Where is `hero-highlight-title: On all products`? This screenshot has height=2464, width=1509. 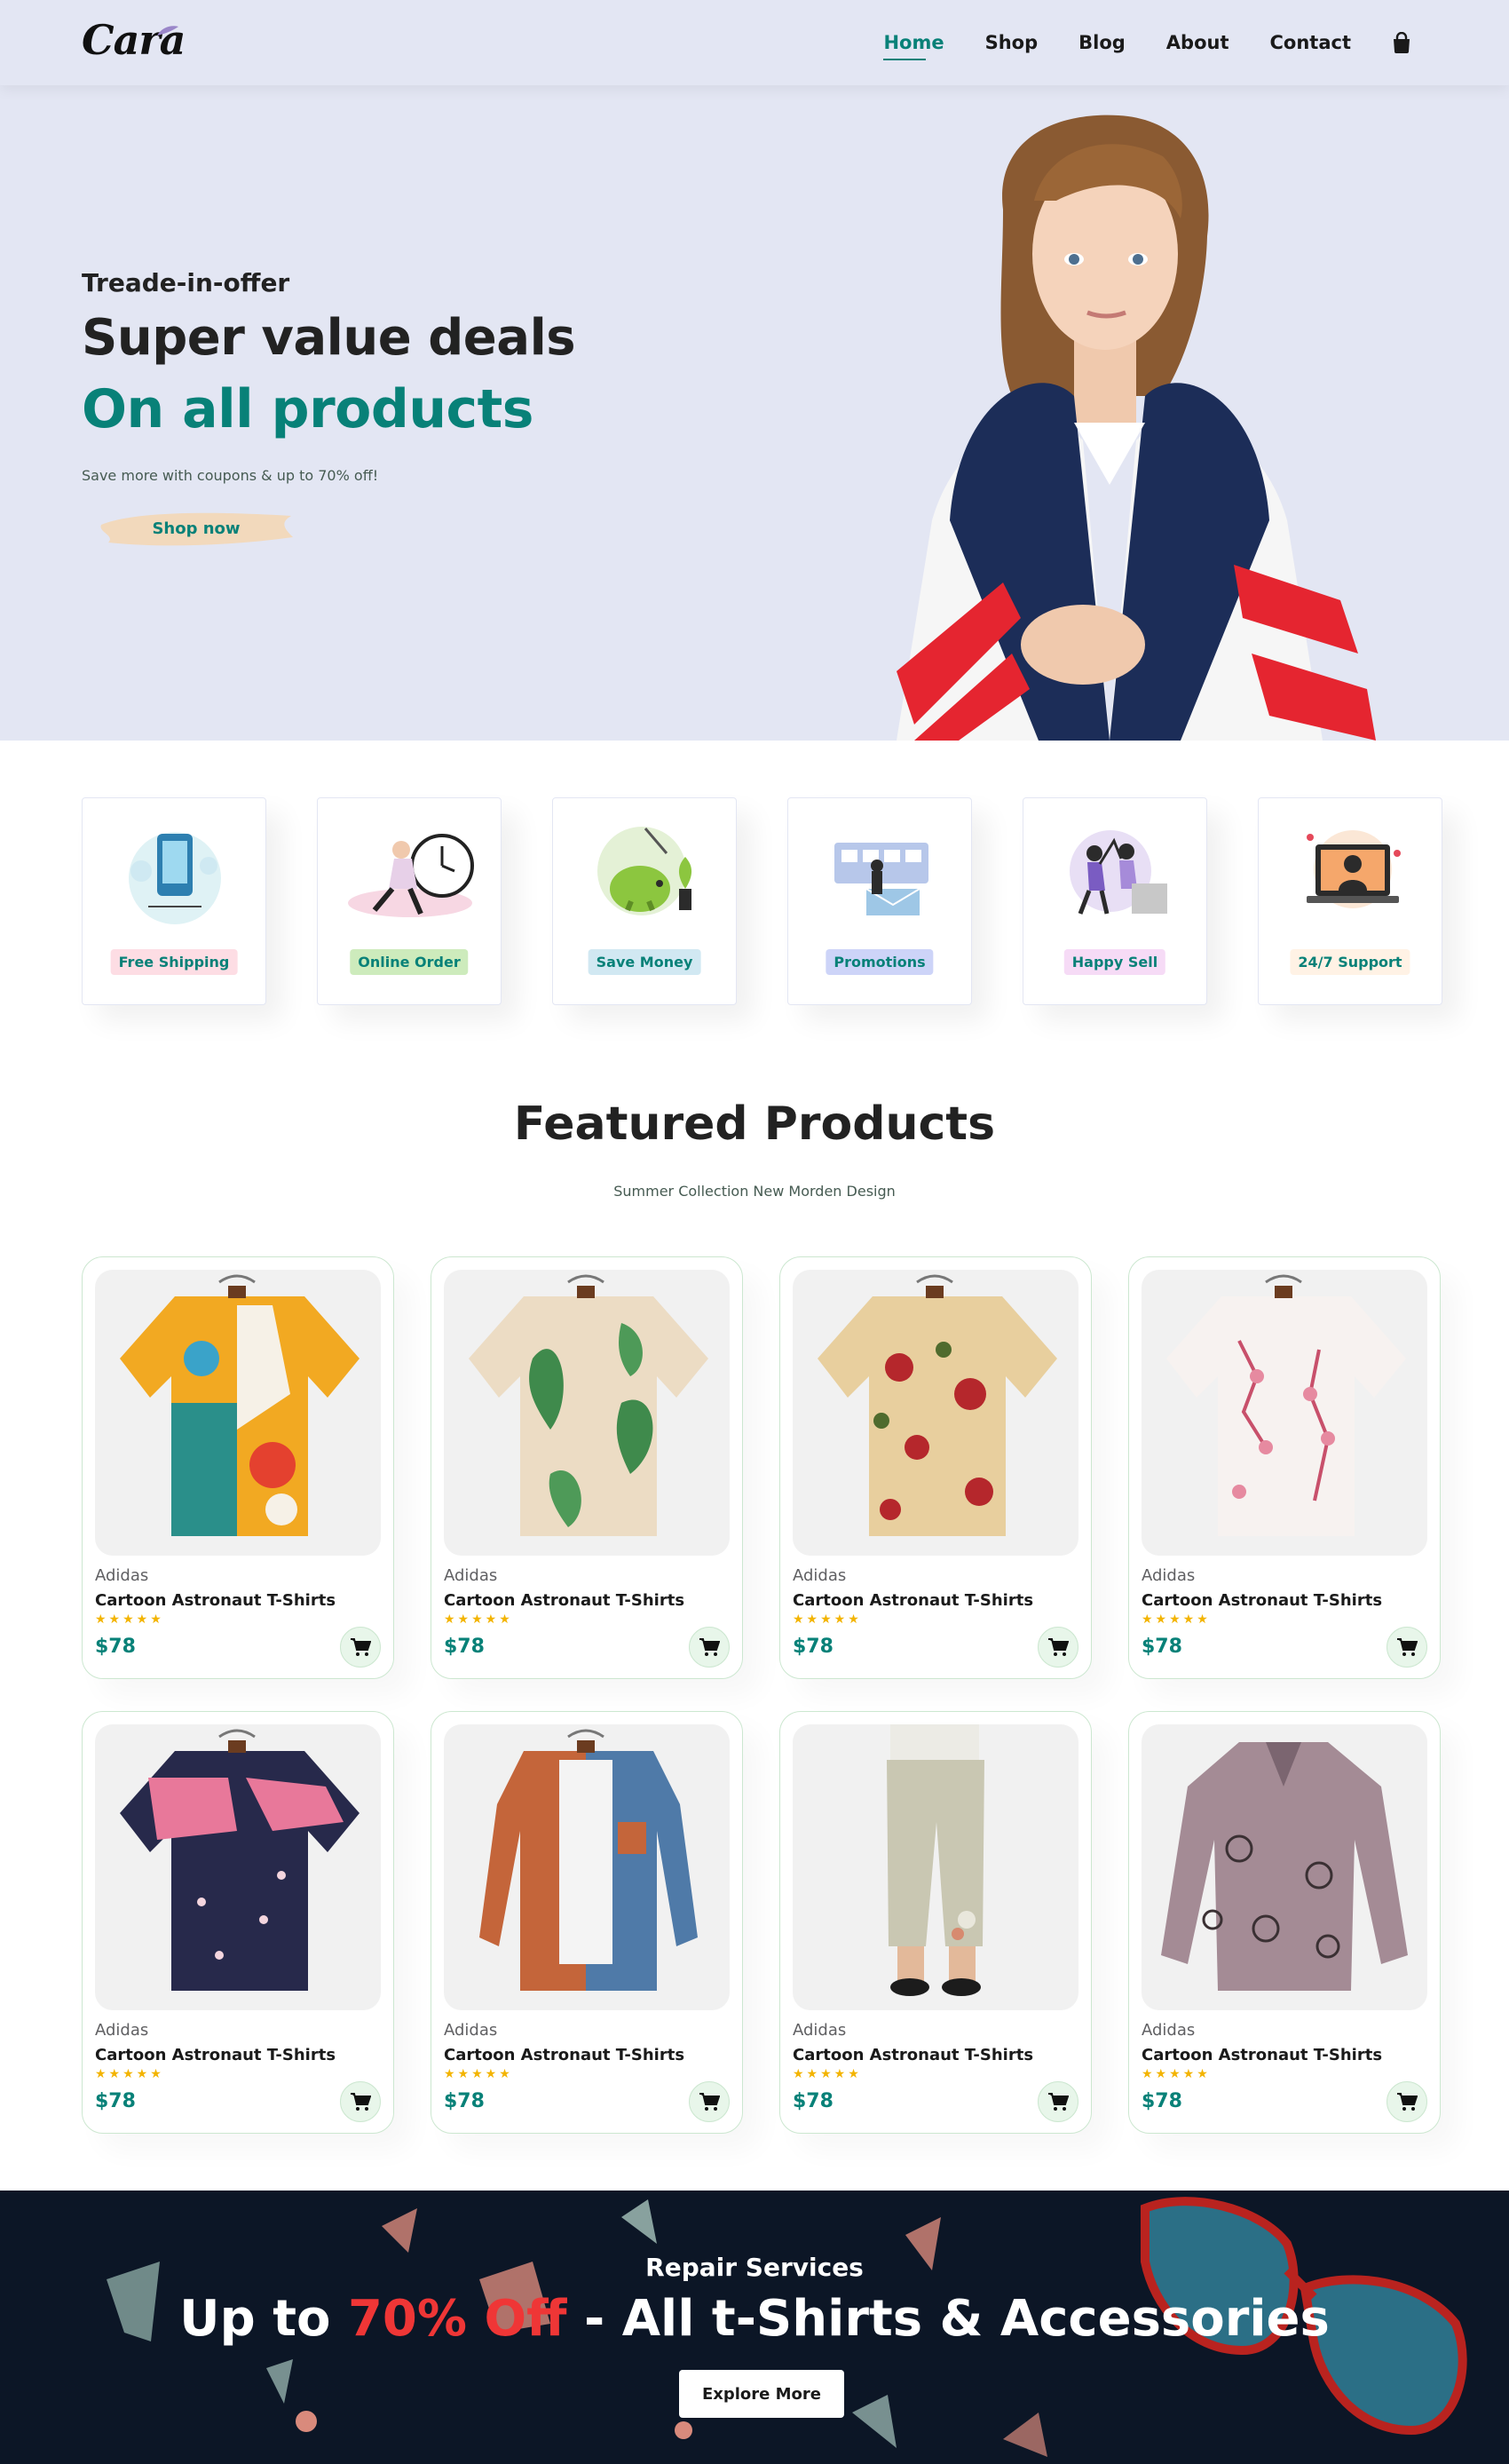 hero-highlight-title: On all products is located at coordinates (308, 409).